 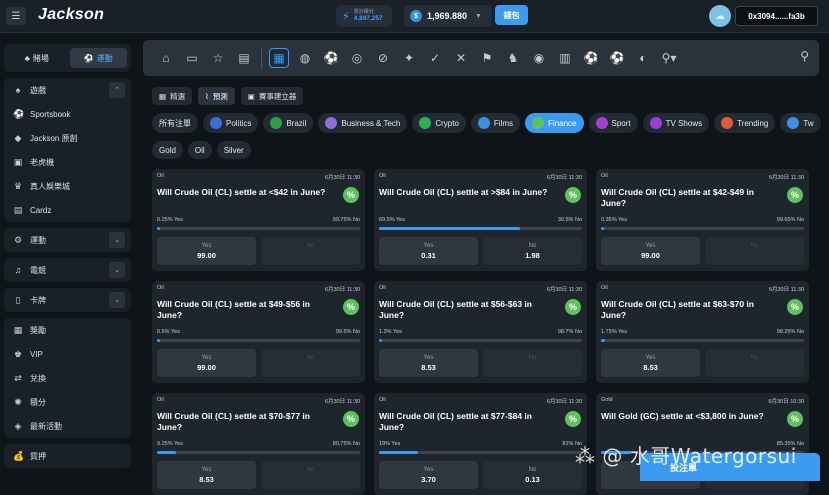 What do you see at coordinates (288, 123) in the screenshot?
I see `category-tab: Brazil` at bounding box center [288, 123].